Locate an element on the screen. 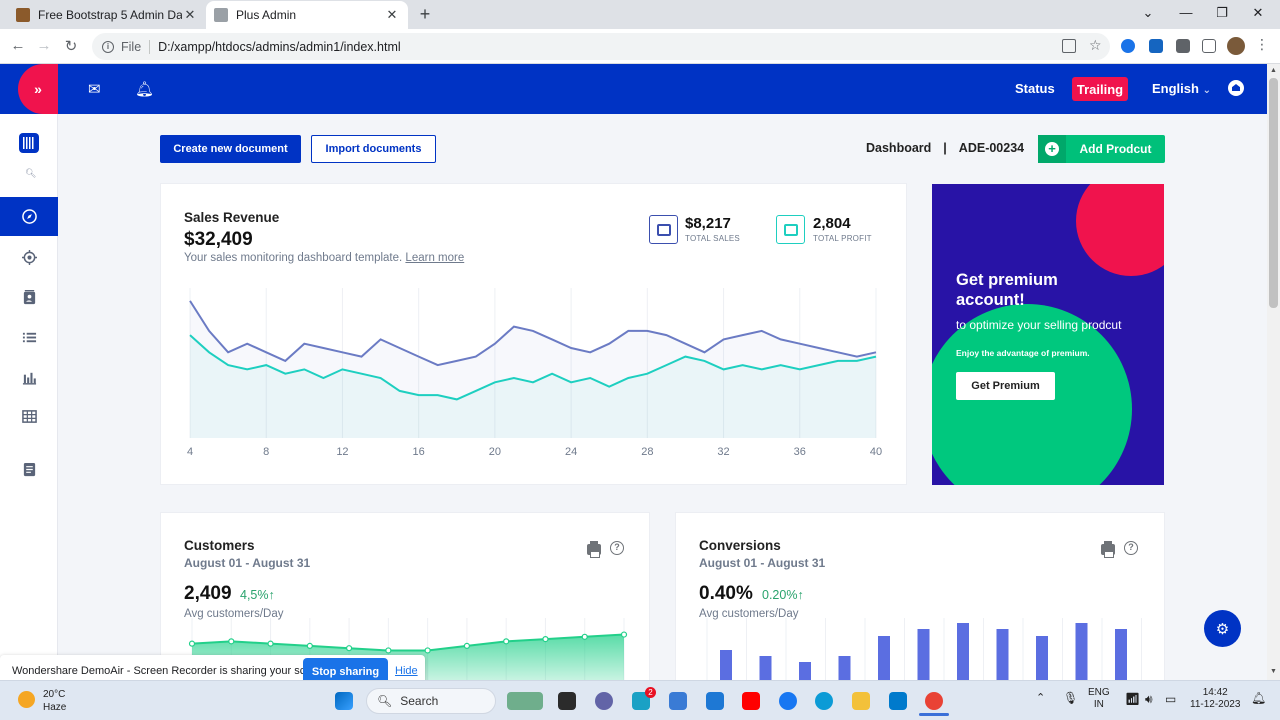 Image resolution: width=1280 pixels, height=720 pixels. plus-circle-icon: + is located at coordinates (1052, 149).